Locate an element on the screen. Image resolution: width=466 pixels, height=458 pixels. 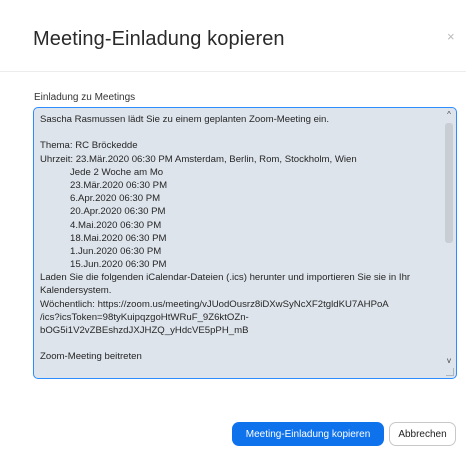
copy-invitation-button: Meeting-Einladung kopieren is located at coordinates (308, 434).